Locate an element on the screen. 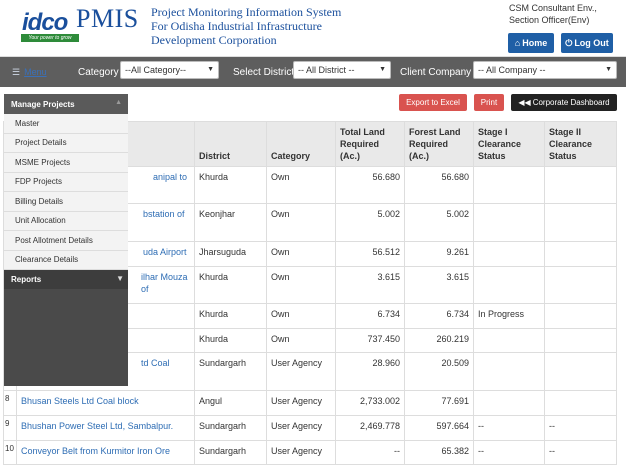 This screenshot has width=626, height=466. cell-forest-land: 5.002 is located at coordinates (439, 222).